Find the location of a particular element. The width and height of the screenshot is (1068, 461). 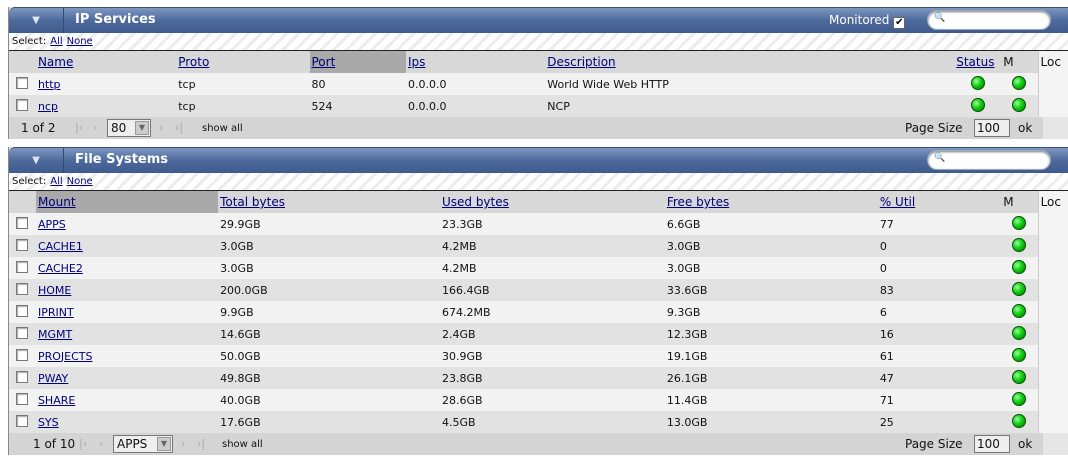

column-header-link: Name is located at coordinates (55, 62).